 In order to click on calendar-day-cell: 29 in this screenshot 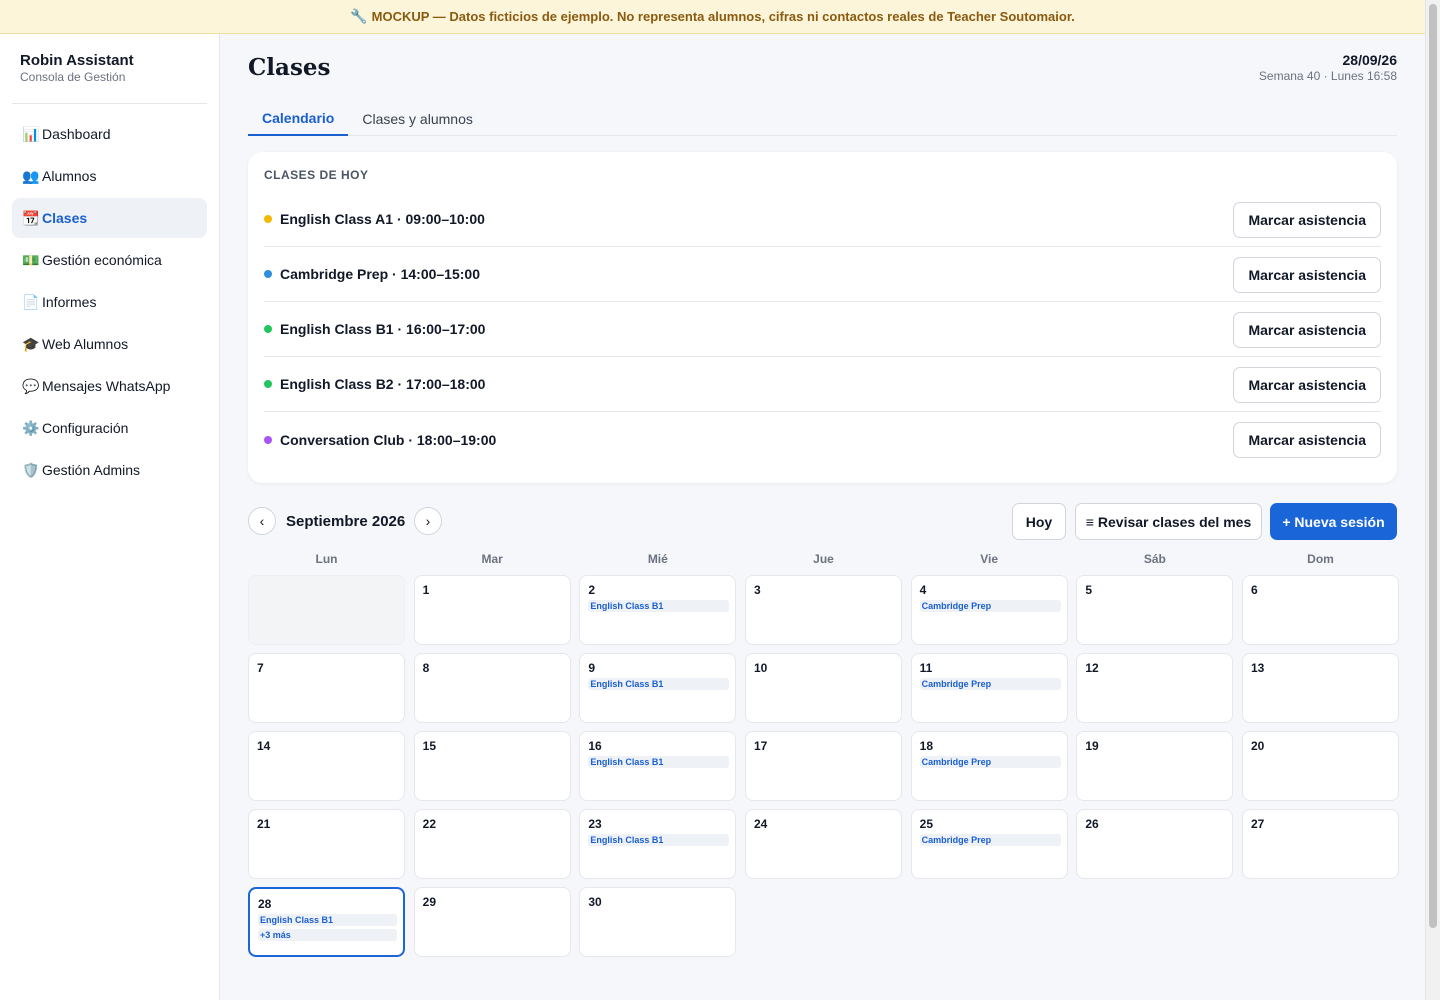, I will do `click(492, 922)`.